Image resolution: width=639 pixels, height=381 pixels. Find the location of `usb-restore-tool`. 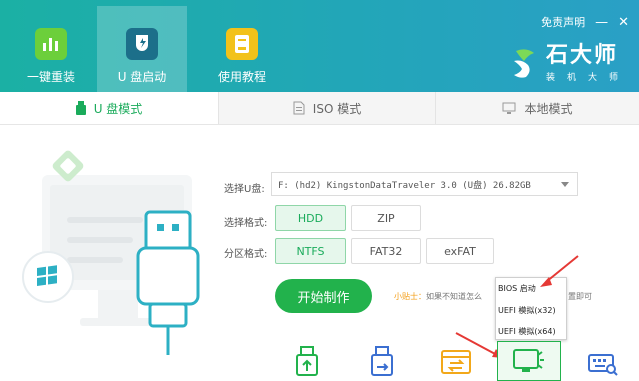

usb-restore-tool is located at coordinates (382, 362).